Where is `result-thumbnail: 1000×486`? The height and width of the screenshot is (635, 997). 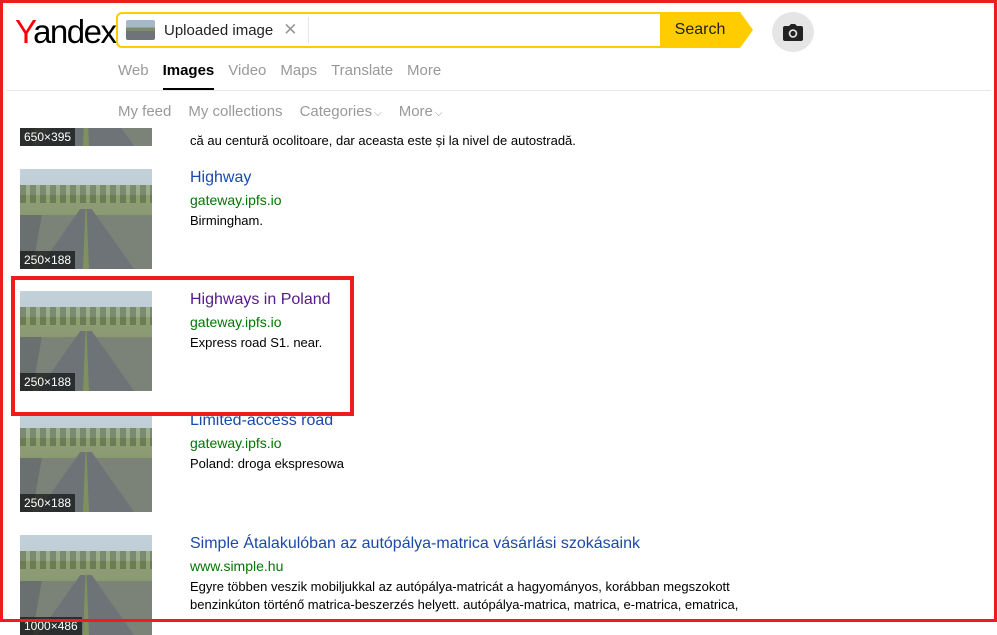 result-thumbnail: 1000×486 is located at coordinates (86, 585).